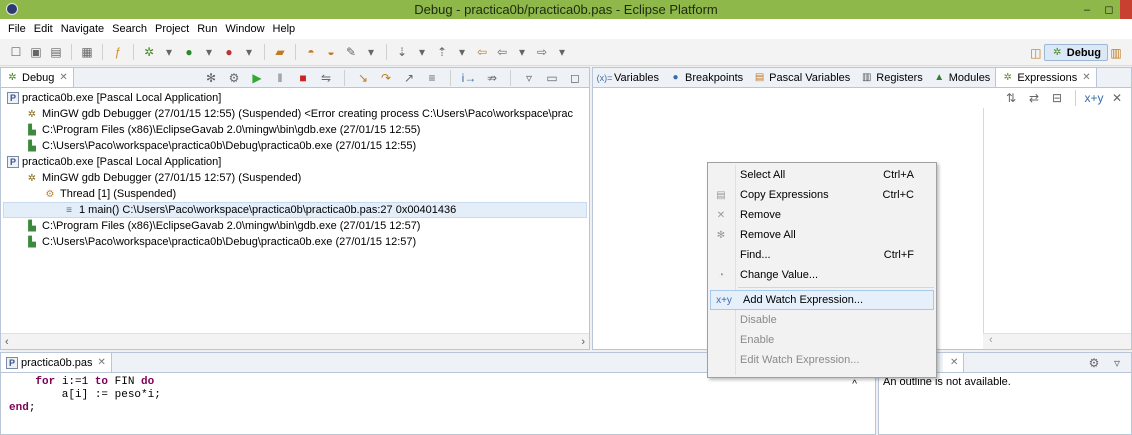 The image size is (1132, 435). I want to click on run-icon: ●, so click(189, 52).